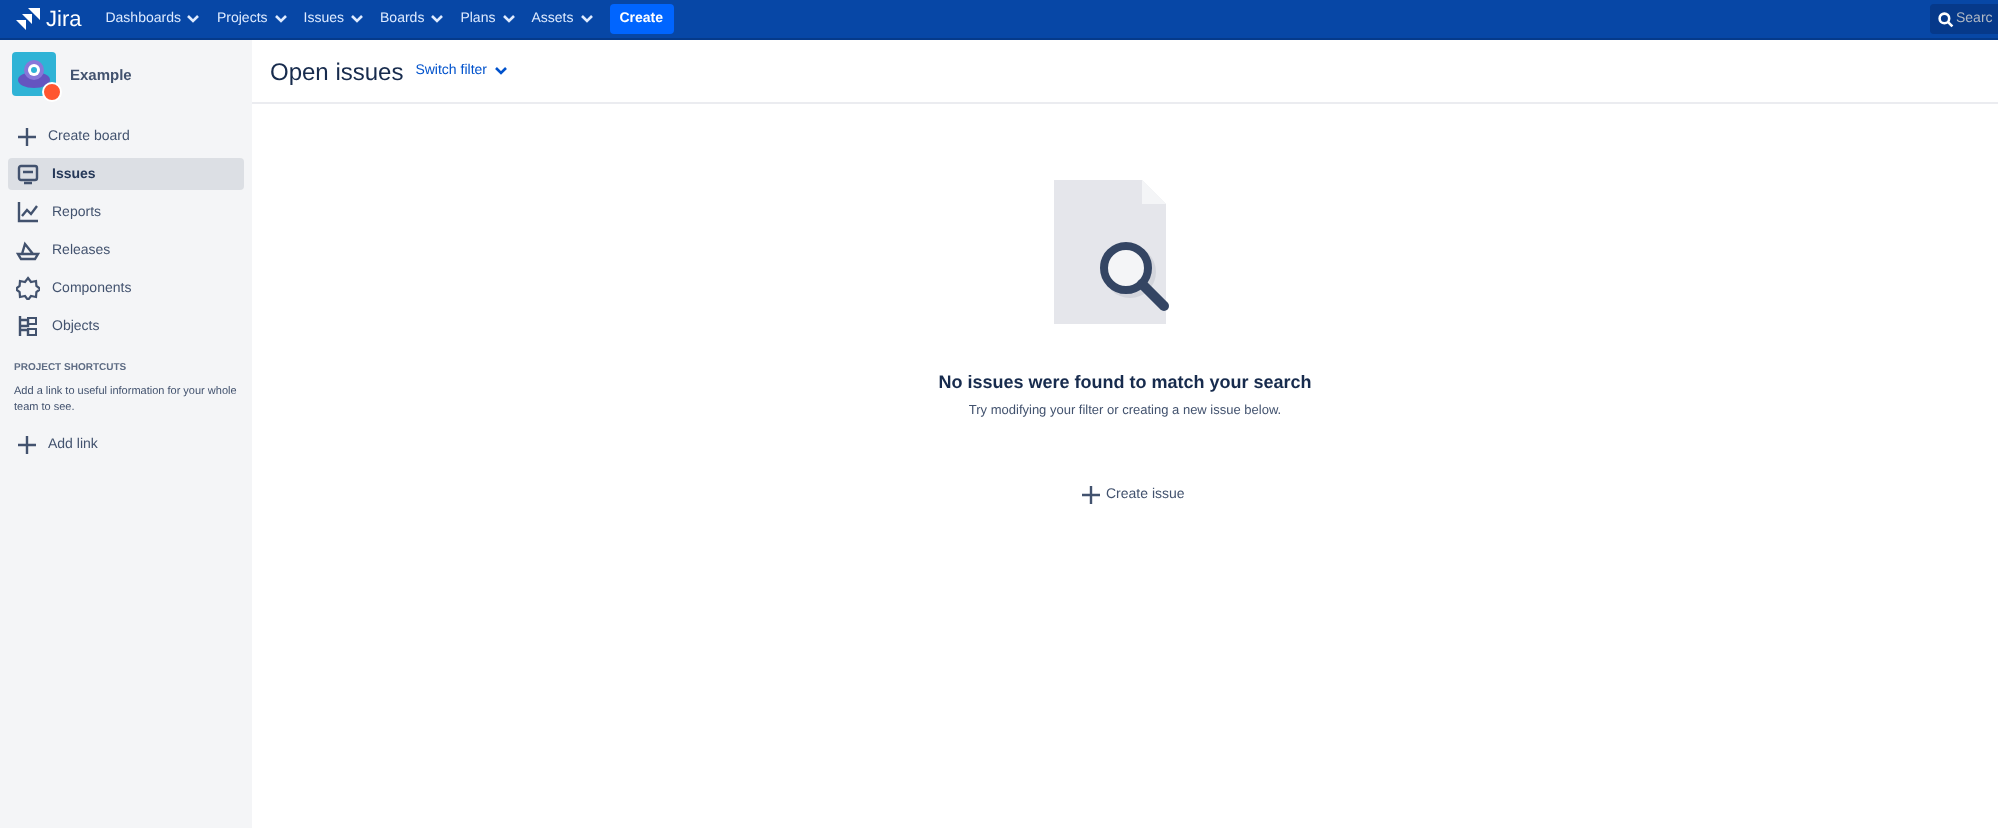 This screenshot has width=1998, height=828. Describe the element at coordinates (28, 250) in the screenshot. I see `boat-icon` at that location.